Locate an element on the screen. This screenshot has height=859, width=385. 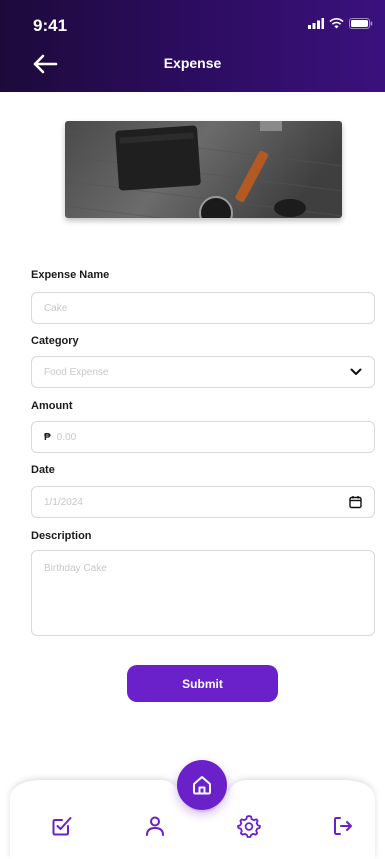
nav-profile is located at coordinates (155, 826).